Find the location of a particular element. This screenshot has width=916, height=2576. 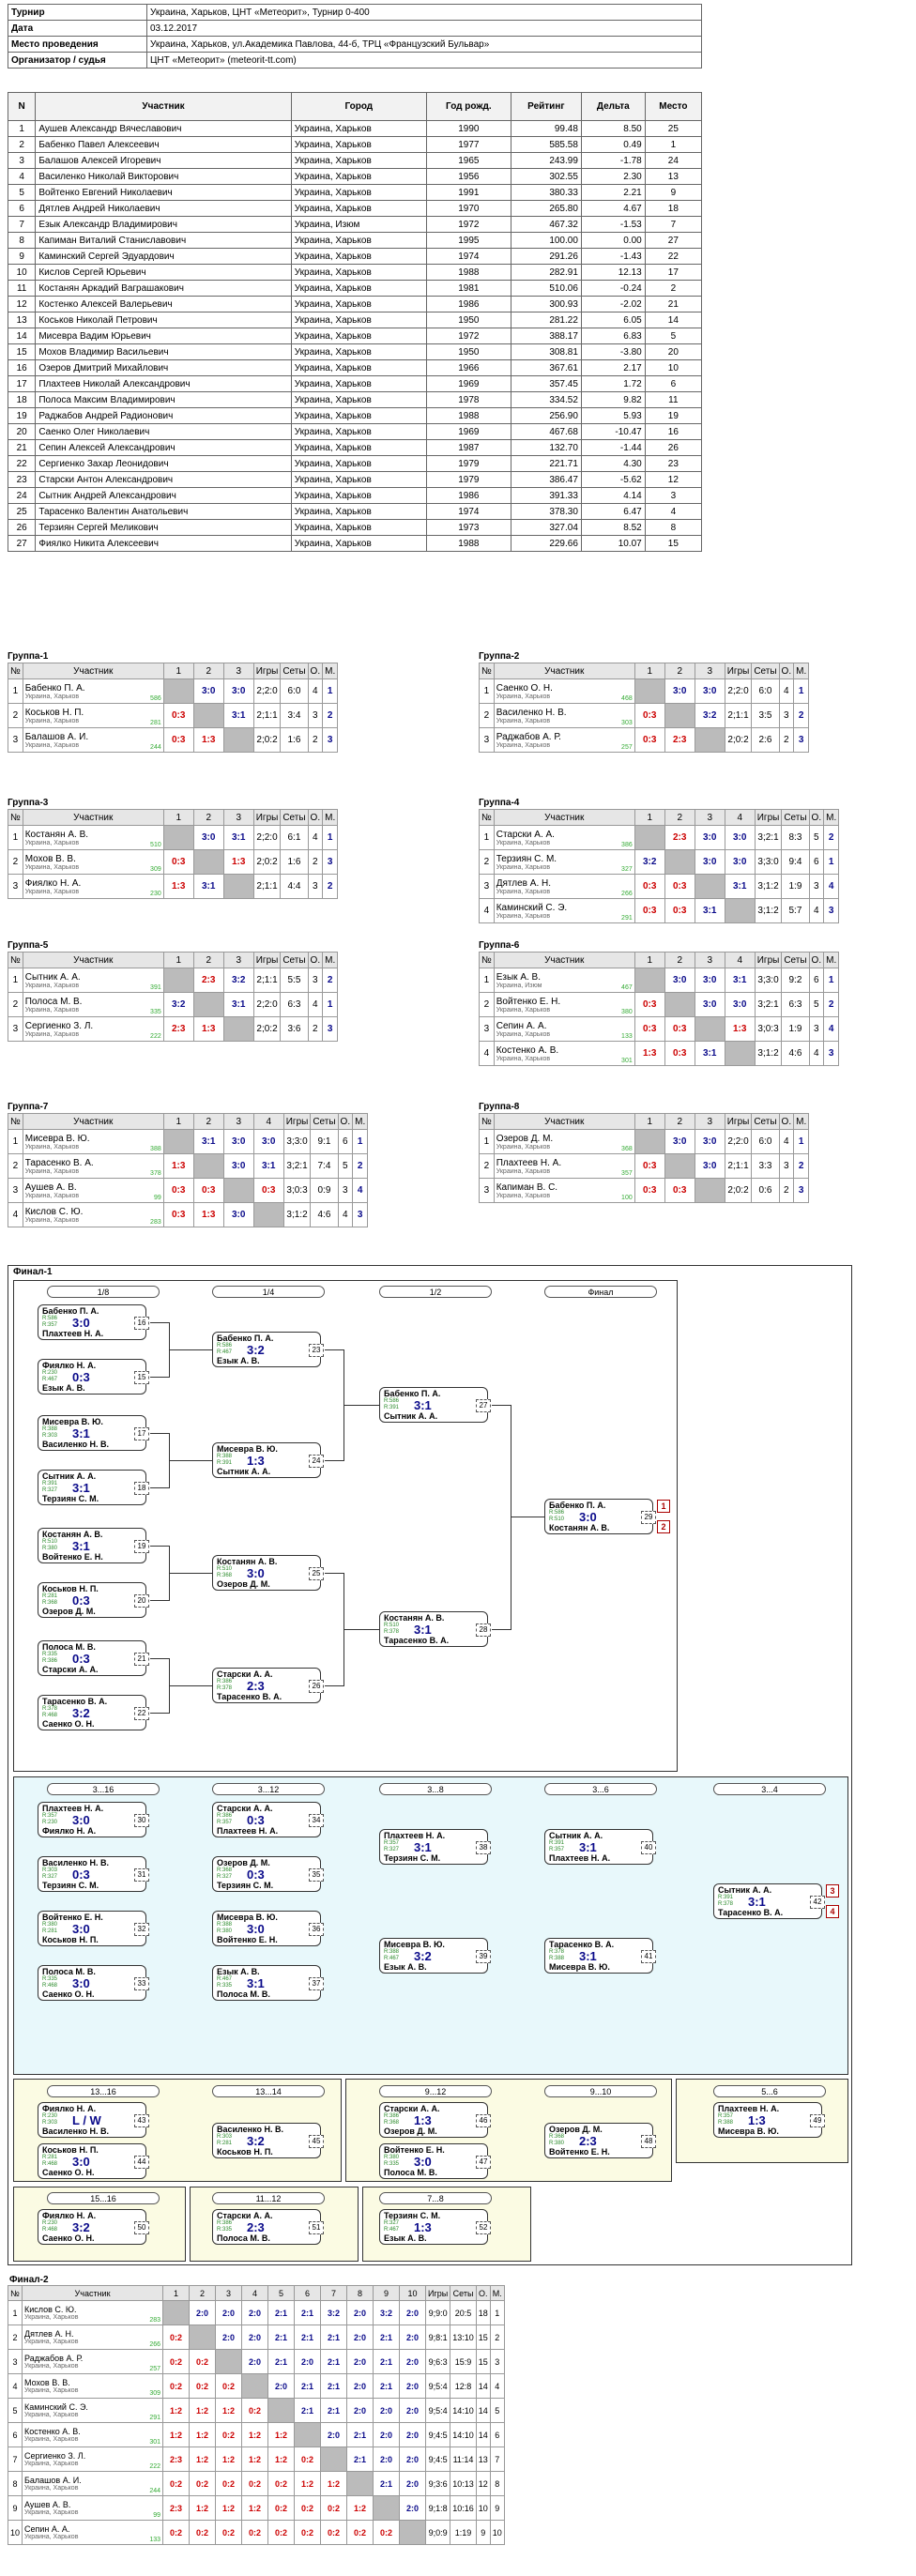

participant-cell: 1 is located at coordinates (674, 144).